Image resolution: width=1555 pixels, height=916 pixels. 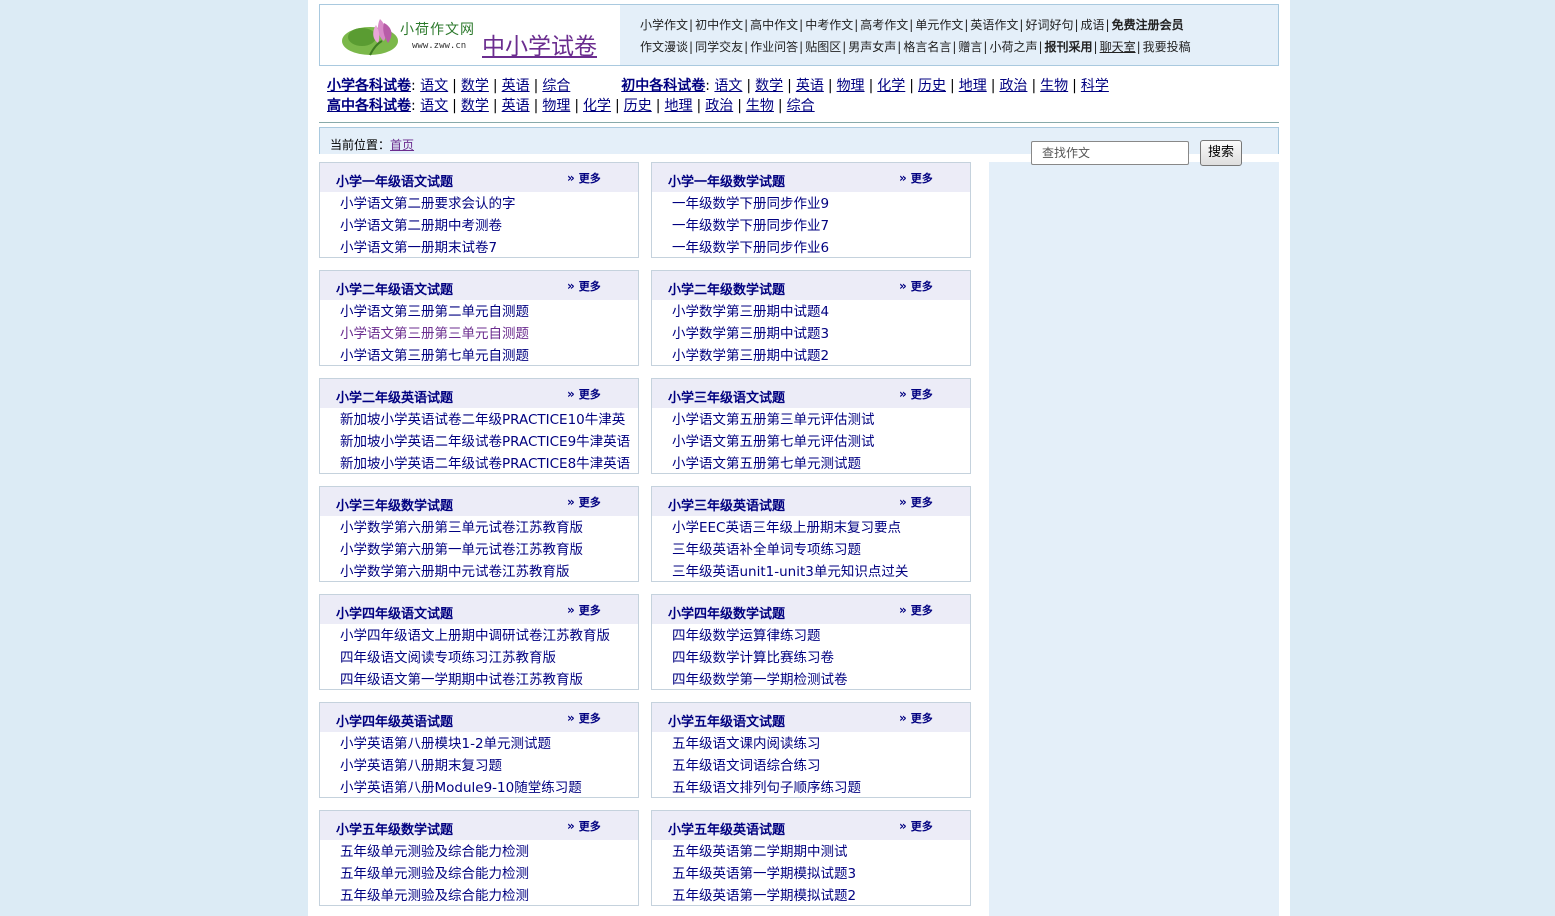 I want to click on article-link: 小学语文第三册第二单元自测题, so click(x=434, y=312).